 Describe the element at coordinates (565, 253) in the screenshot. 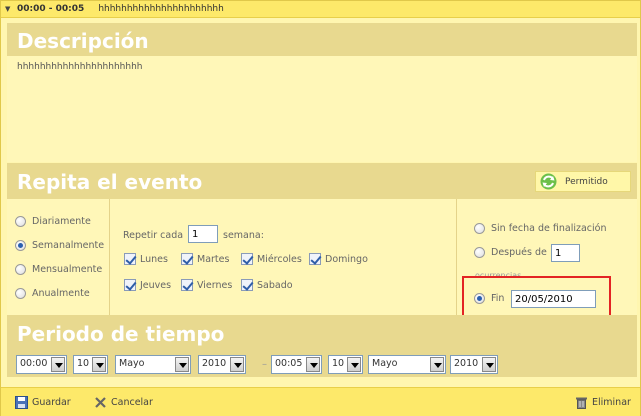

I see `after-count-input` at that location.